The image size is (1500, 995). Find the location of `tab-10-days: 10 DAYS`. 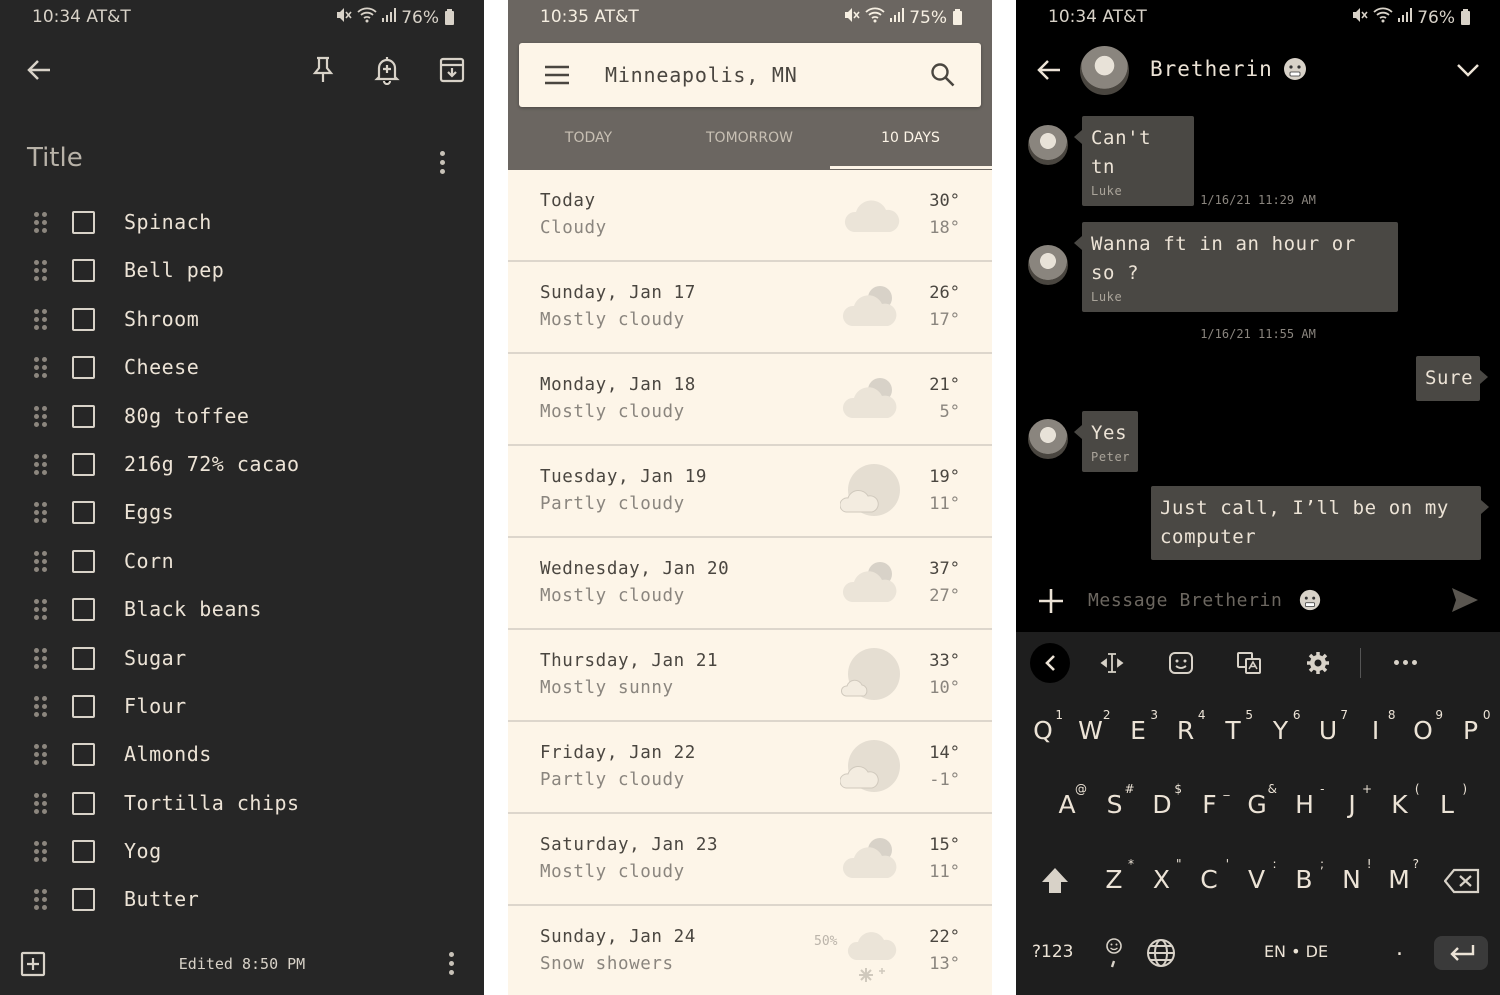

tab-10-days: 10 DAYS is located at coordinates (910, 138).